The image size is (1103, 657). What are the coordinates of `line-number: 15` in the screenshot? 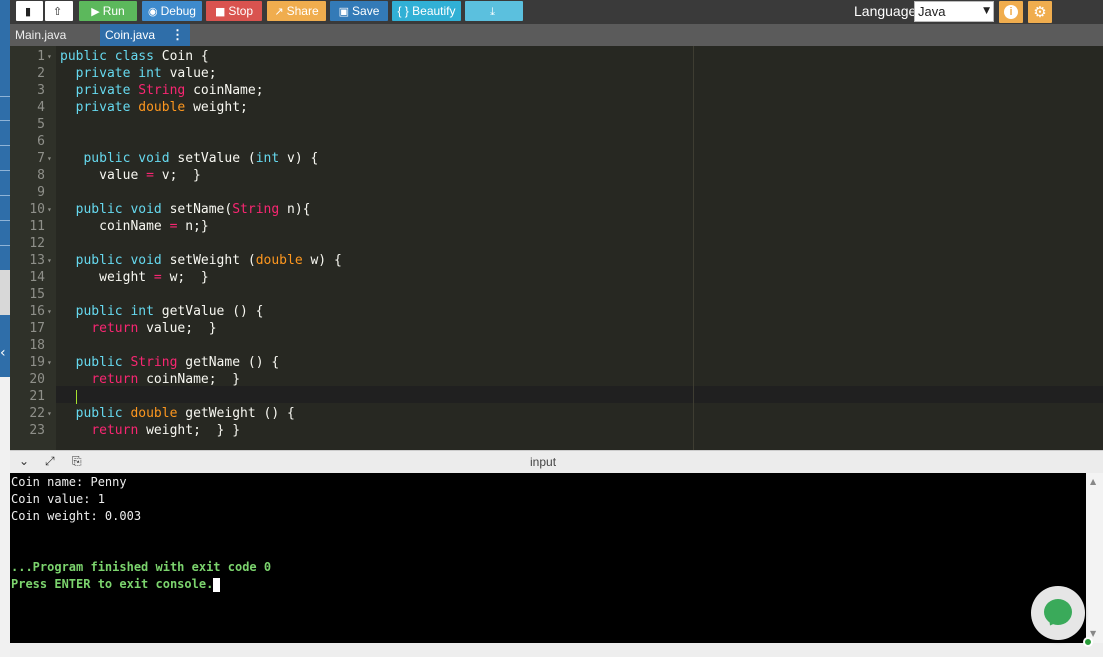 It's located at (37, 294).